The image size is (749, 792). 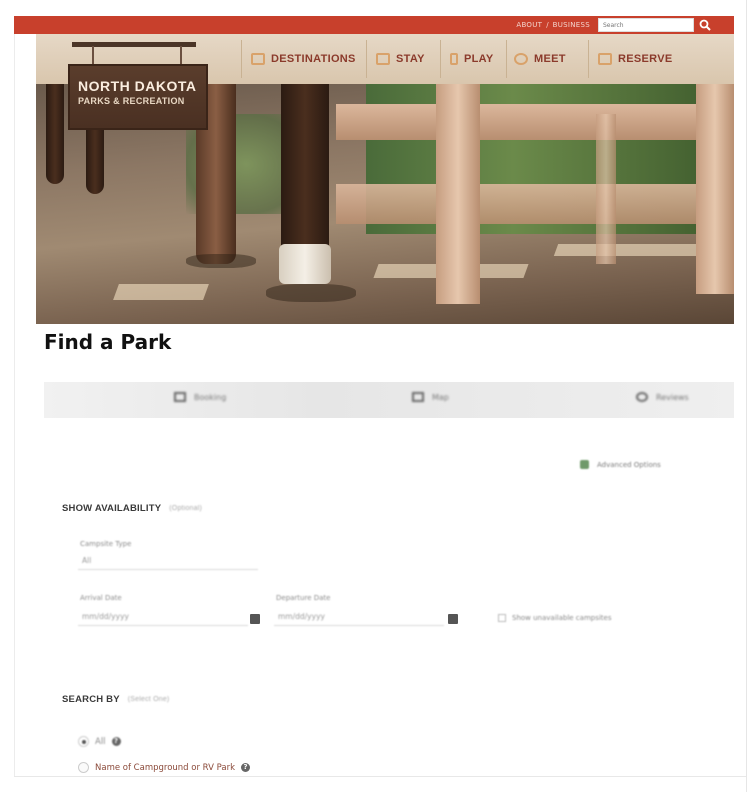 I want to click on nav-label: MEET, so click(x=550, y=59).